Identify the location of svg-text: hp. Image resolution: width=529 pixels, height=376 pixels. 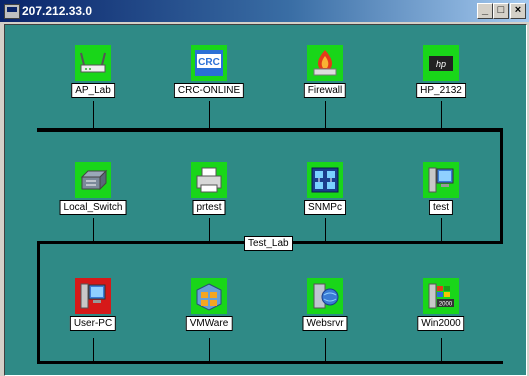
(441, 64).